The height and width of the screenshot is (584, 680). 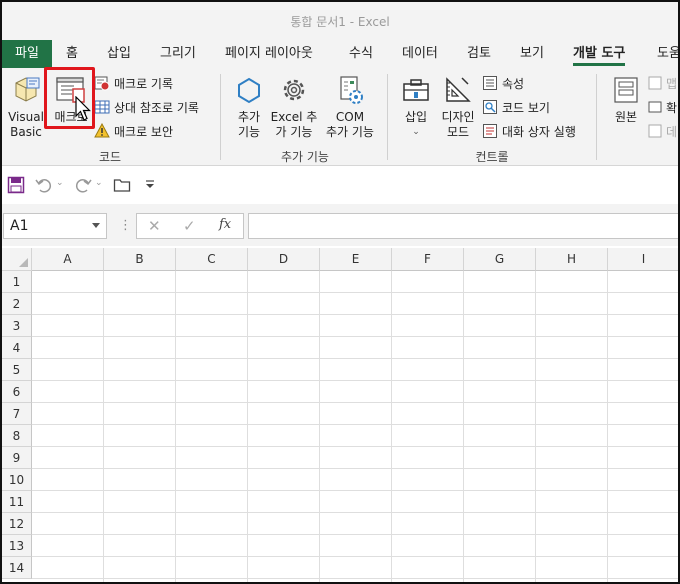 What do you see at coordinates (44, 185) in the screenshot?
I see `undo-icon` at bounding box center [44, 185].